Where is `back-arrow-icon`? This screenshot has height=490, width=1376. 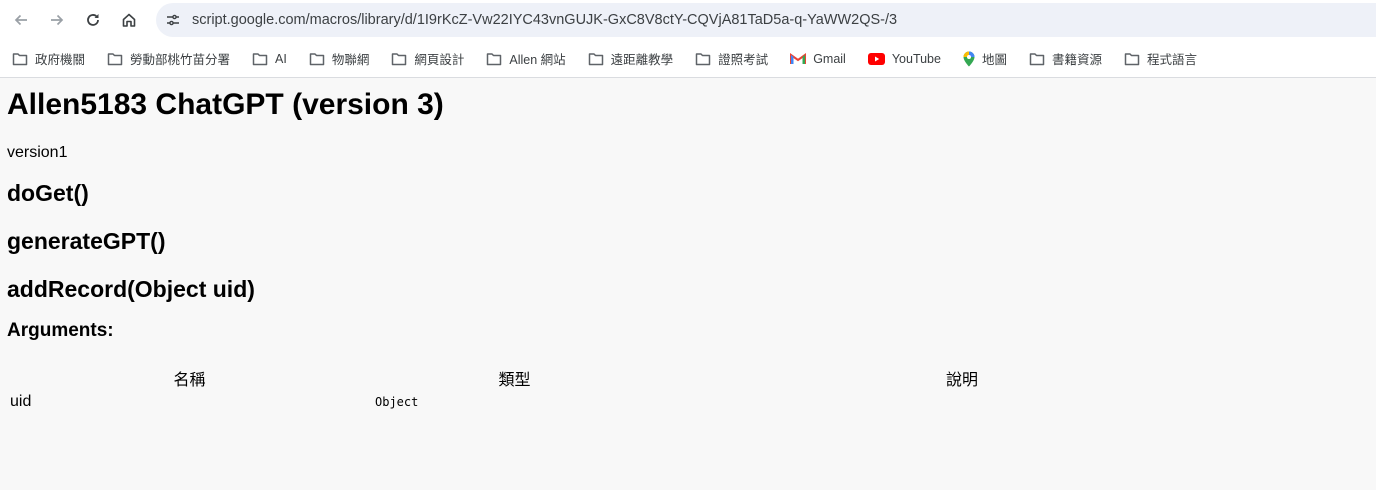 back-arrow-icon is located at coordinates (21, 20).